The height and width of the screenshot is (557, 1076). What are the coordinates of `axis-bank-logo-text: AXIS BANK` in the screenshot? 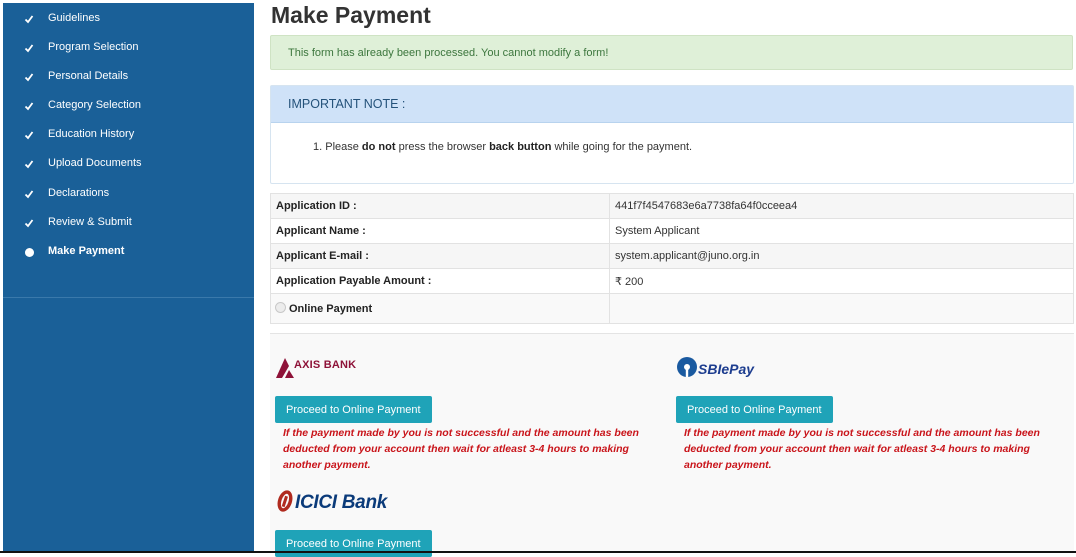 It's located at (325, 365).